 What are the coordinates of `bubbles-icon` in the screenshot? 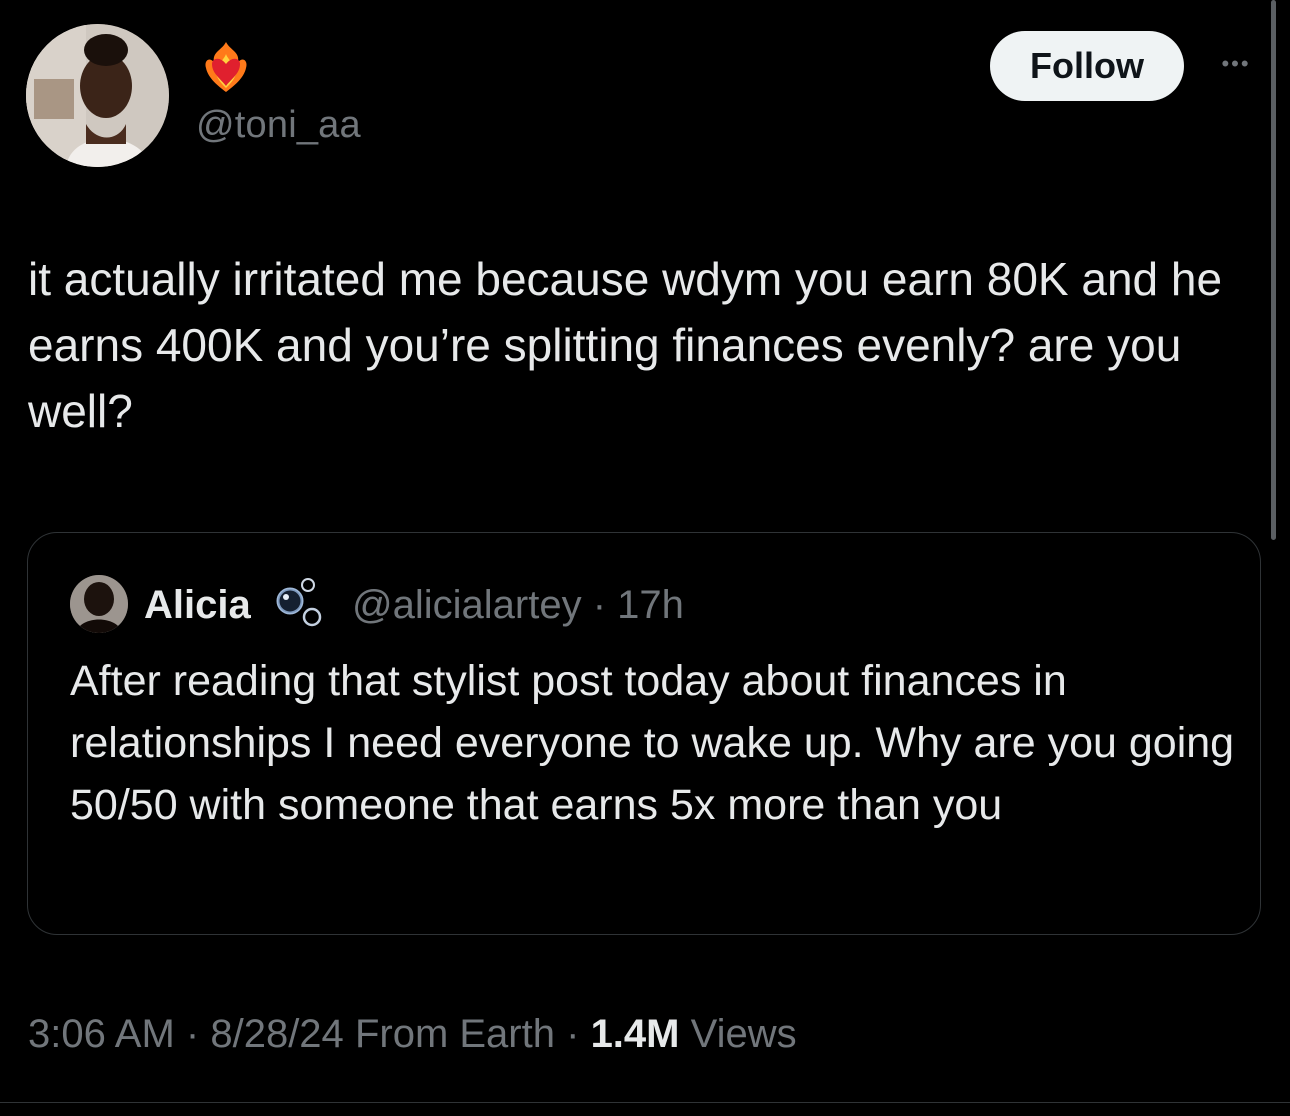 It's located at (300, 602).